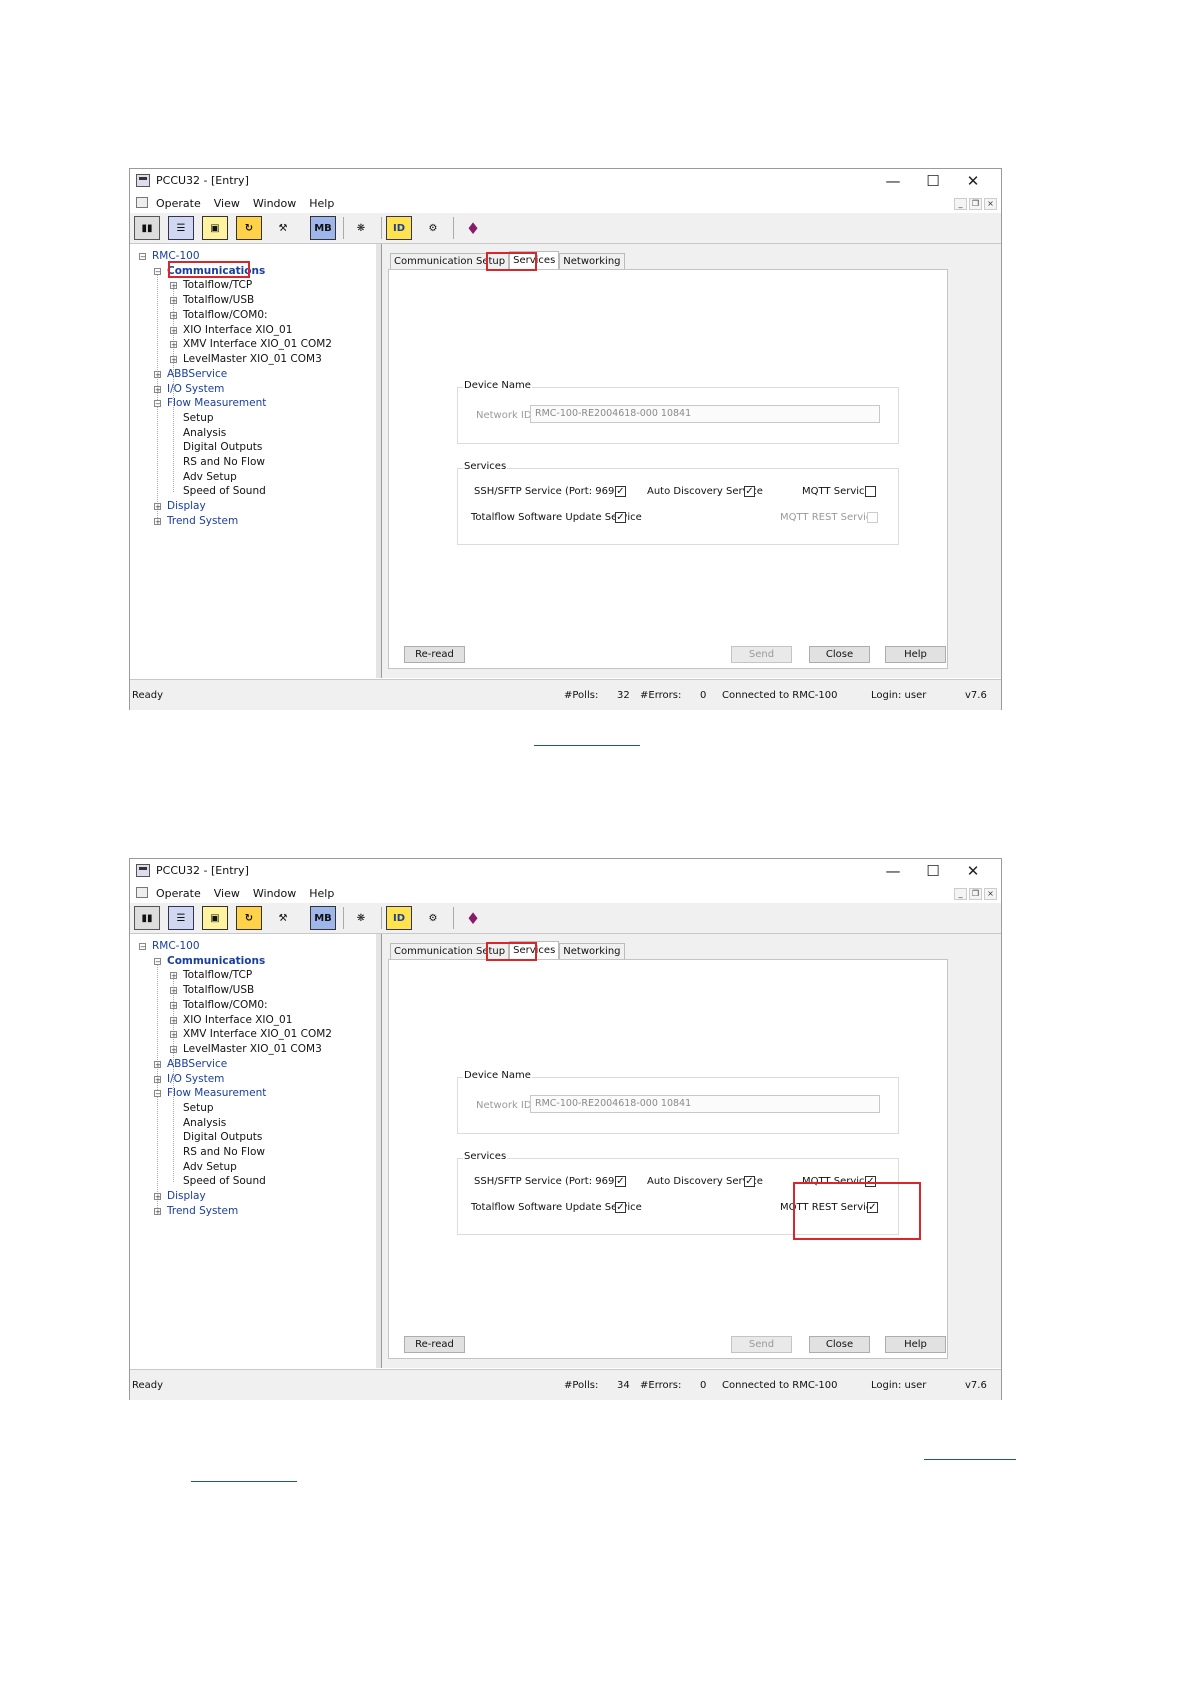  Describe the element at coordinates (620, 1181) in the screenshot. I see `ssh-service-checkbox: ✓` at that location.